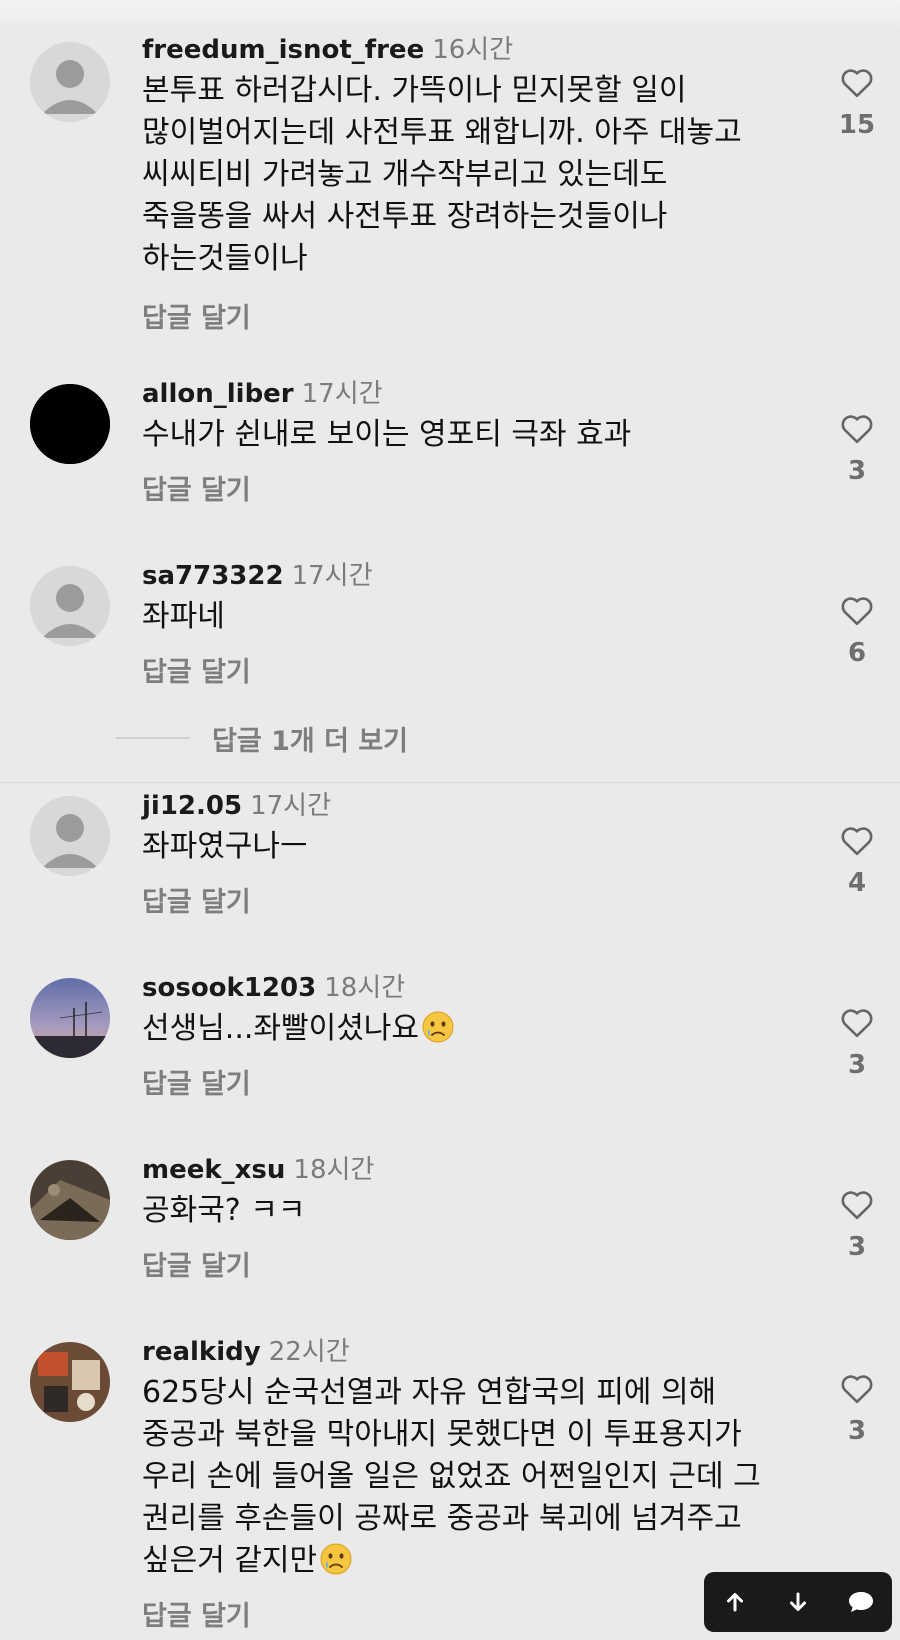  I want to click on arrow-down-icon, so click(797, 1601).